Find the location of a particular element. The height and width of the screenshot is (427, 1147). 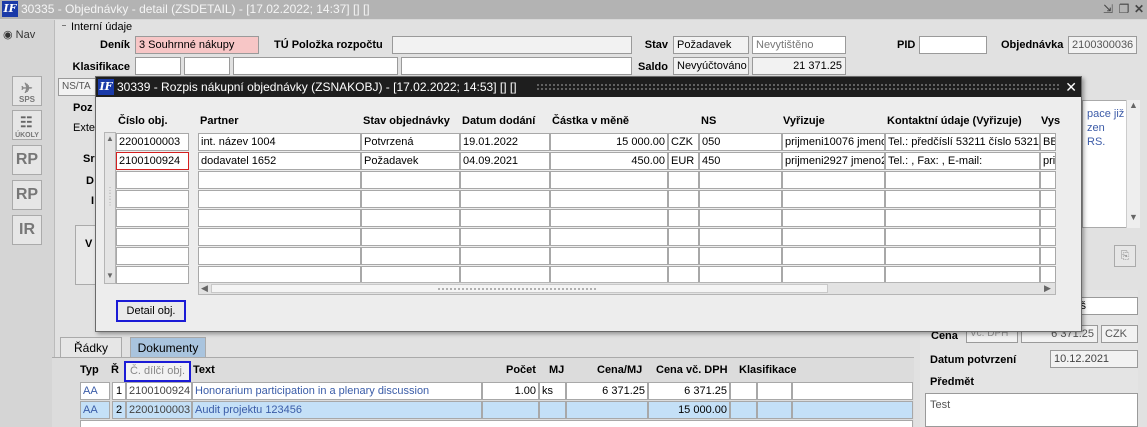

lookup-button: ⎘ is located at coordinates (1125, 256).